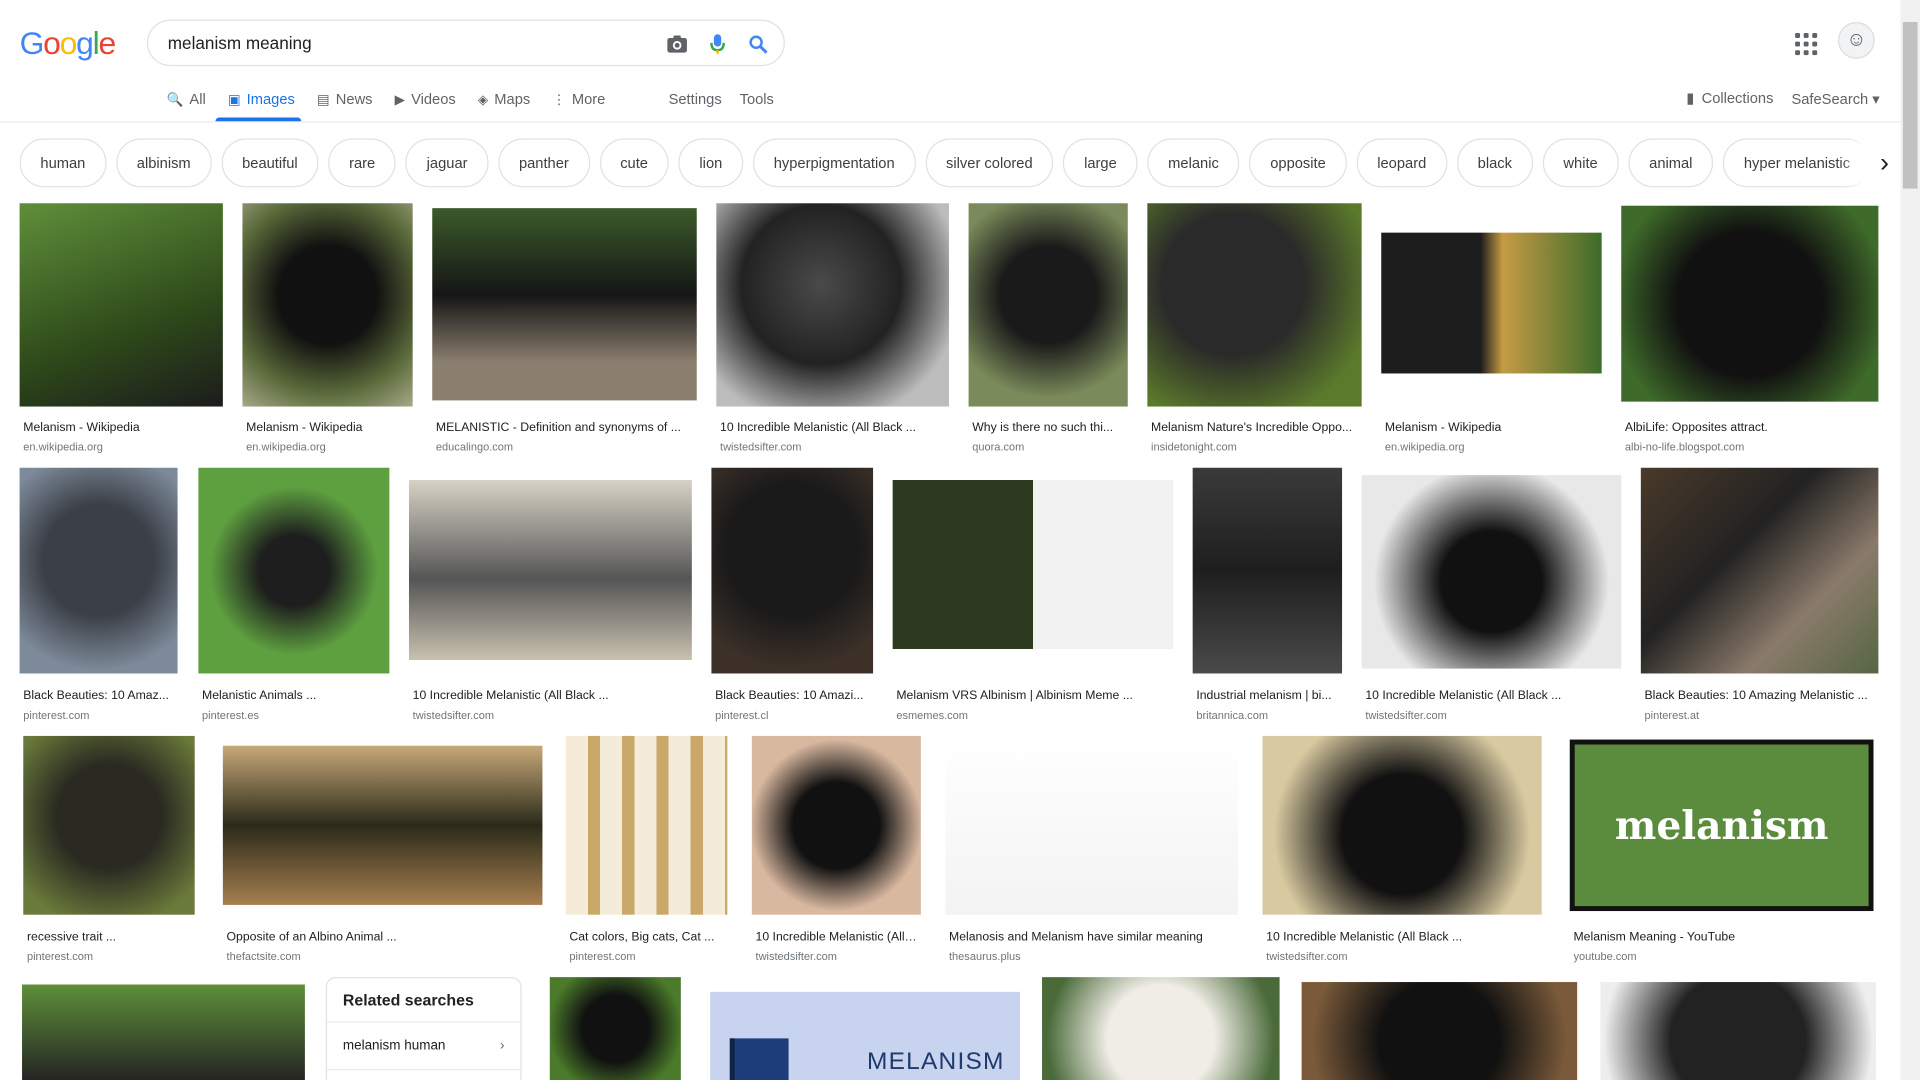 Image resolution: width=1920 pixels, height=1080 pixels. Describe the element at coordinates (865, 1035) in the screenshot. I see `result-thumbnail: MELANISM` at that location.